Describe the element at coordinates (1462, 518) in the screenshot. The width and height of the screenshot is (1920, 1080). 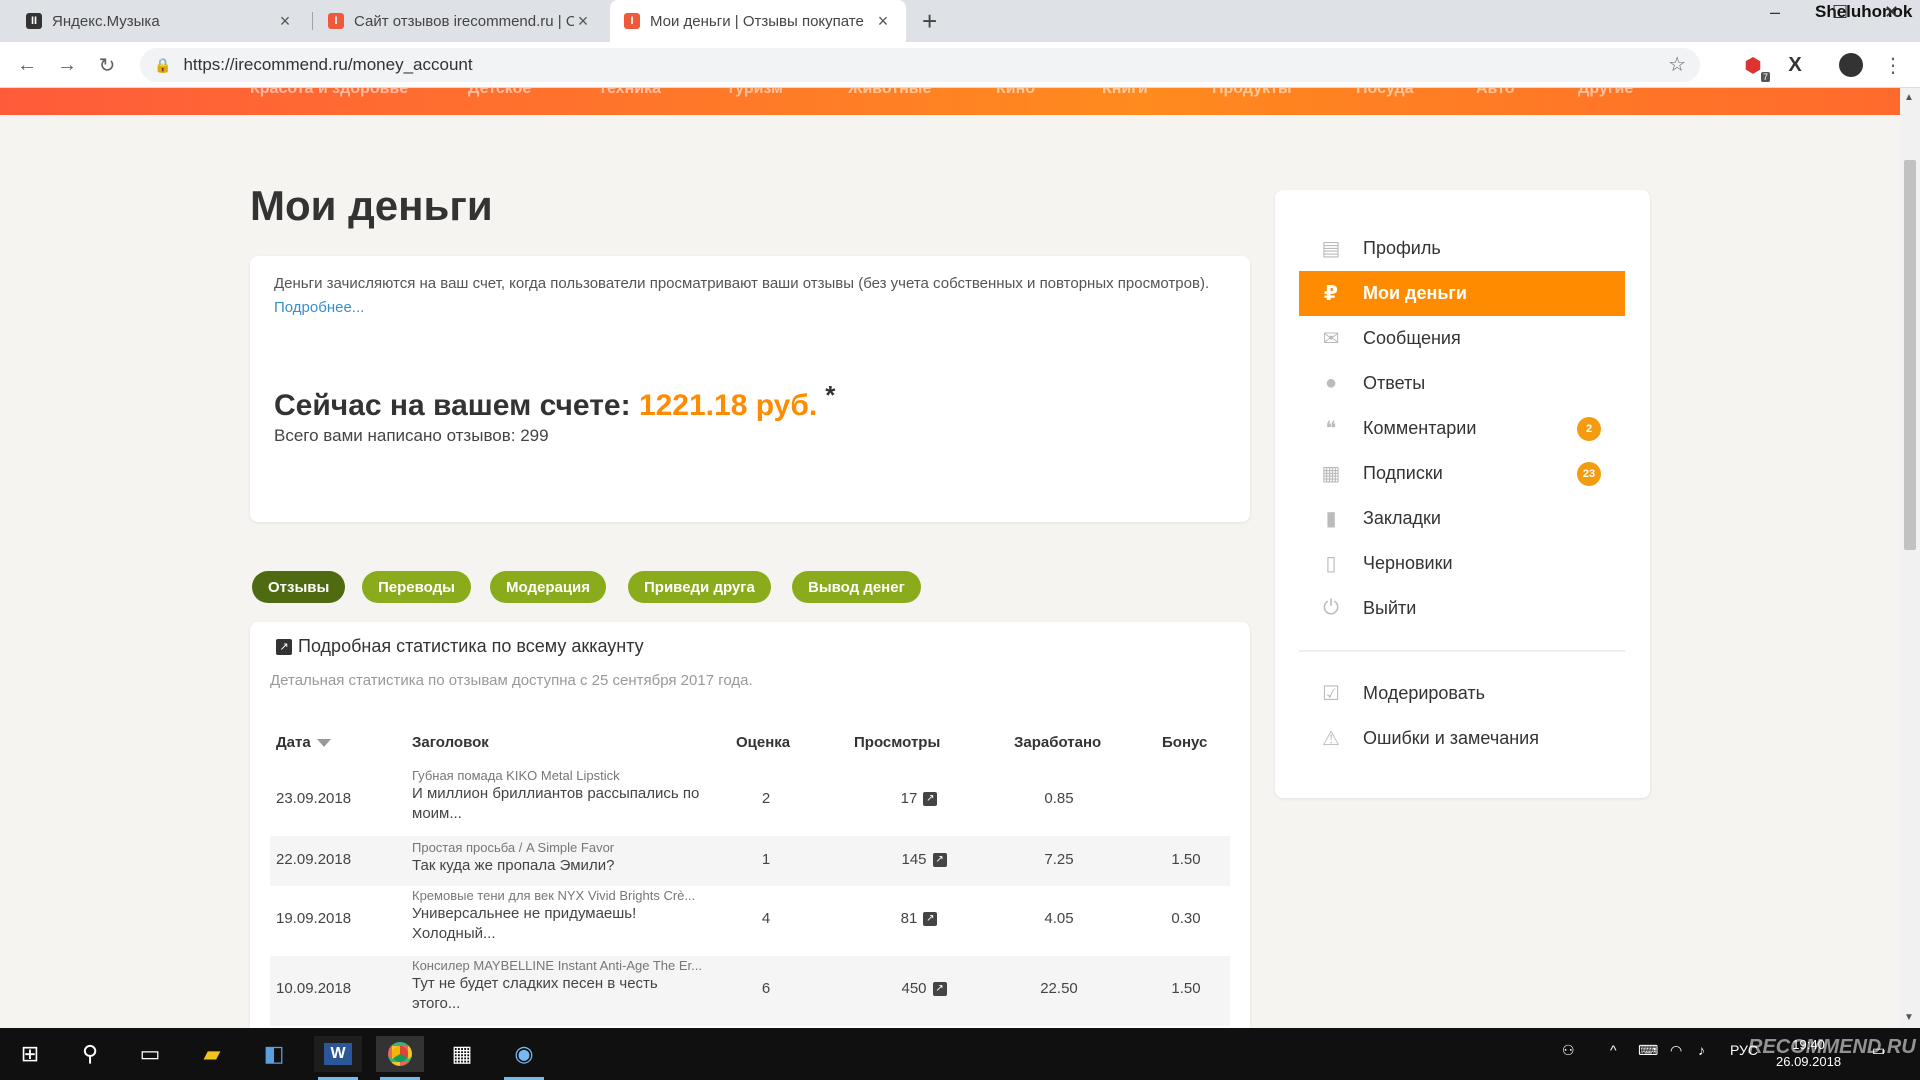
I see `sidebar-item-bookmarks: ▮ Закладки` at that location.